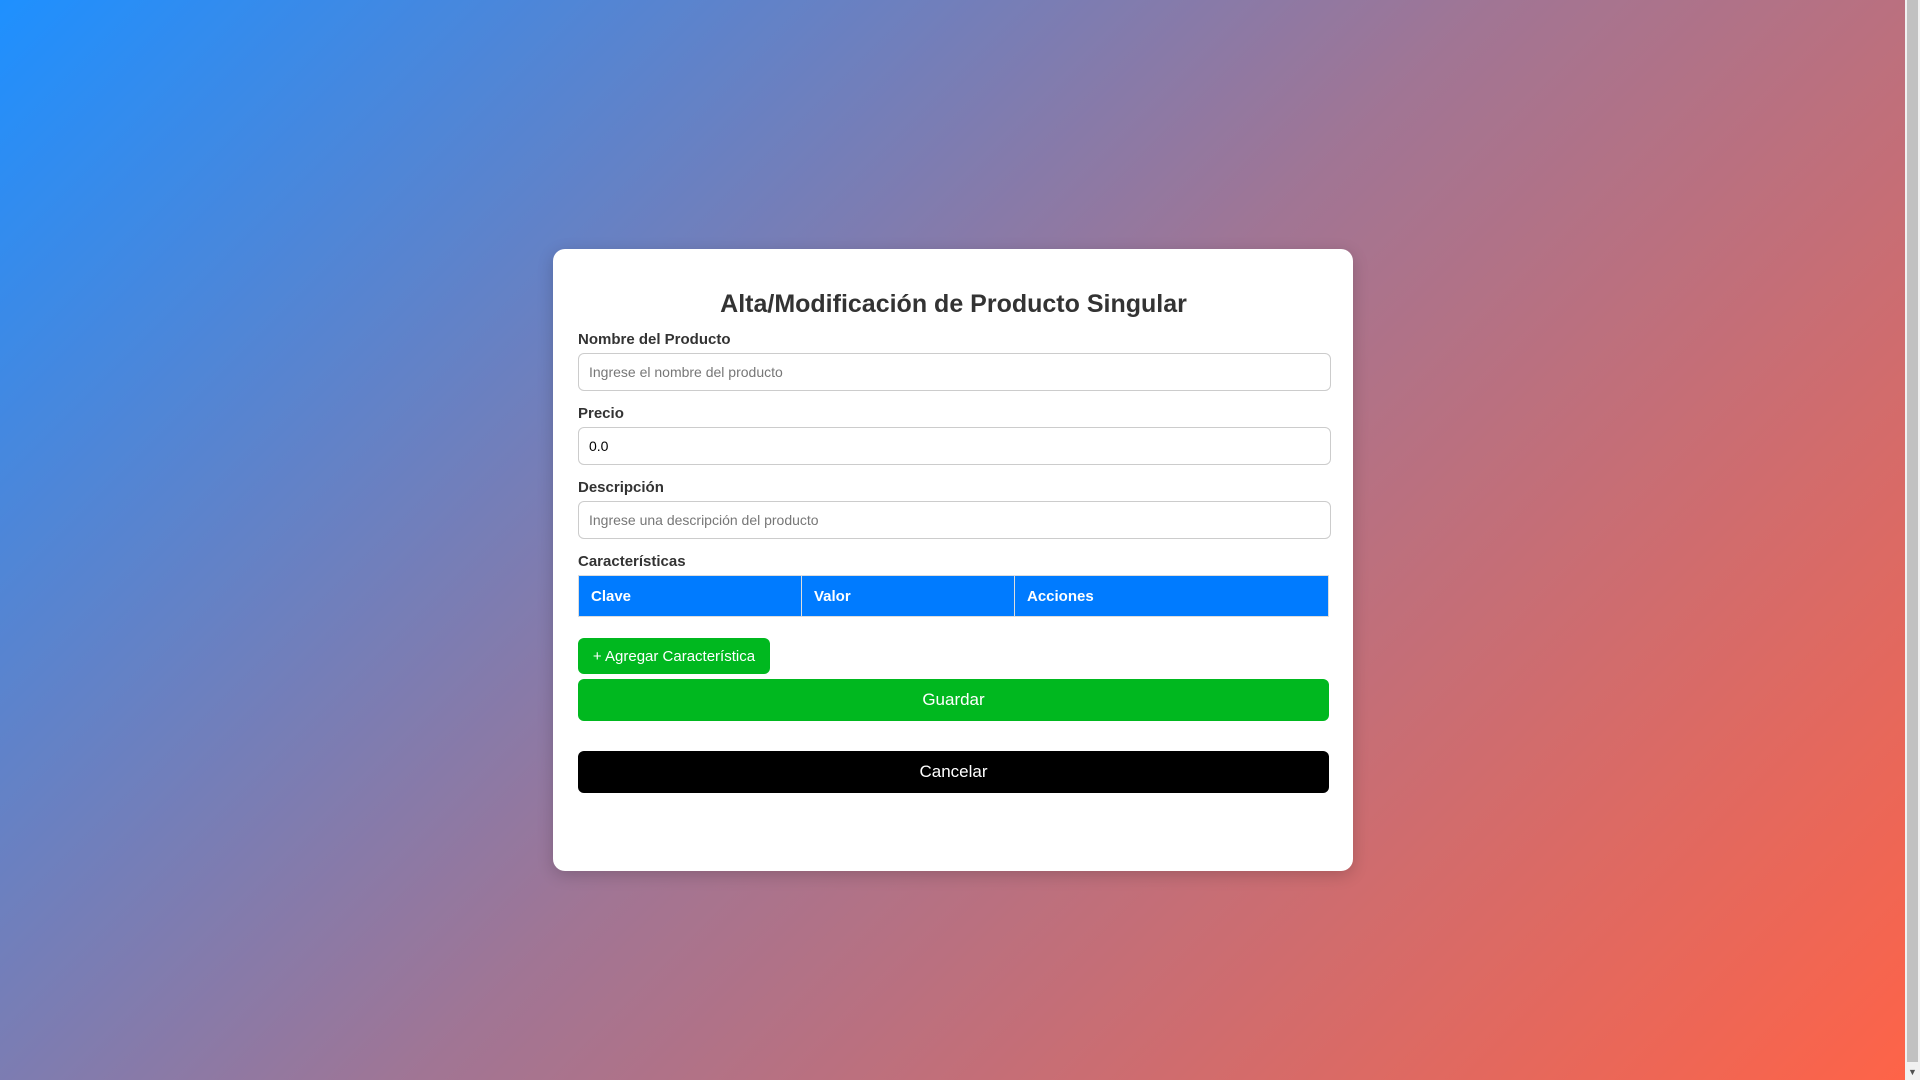 Image resolution: width=1920 pixels, height=1080 pixels. Describe the element at coordinates (953, 772) in the screenshot. I see `cancel-button: Cancelar` at that location.